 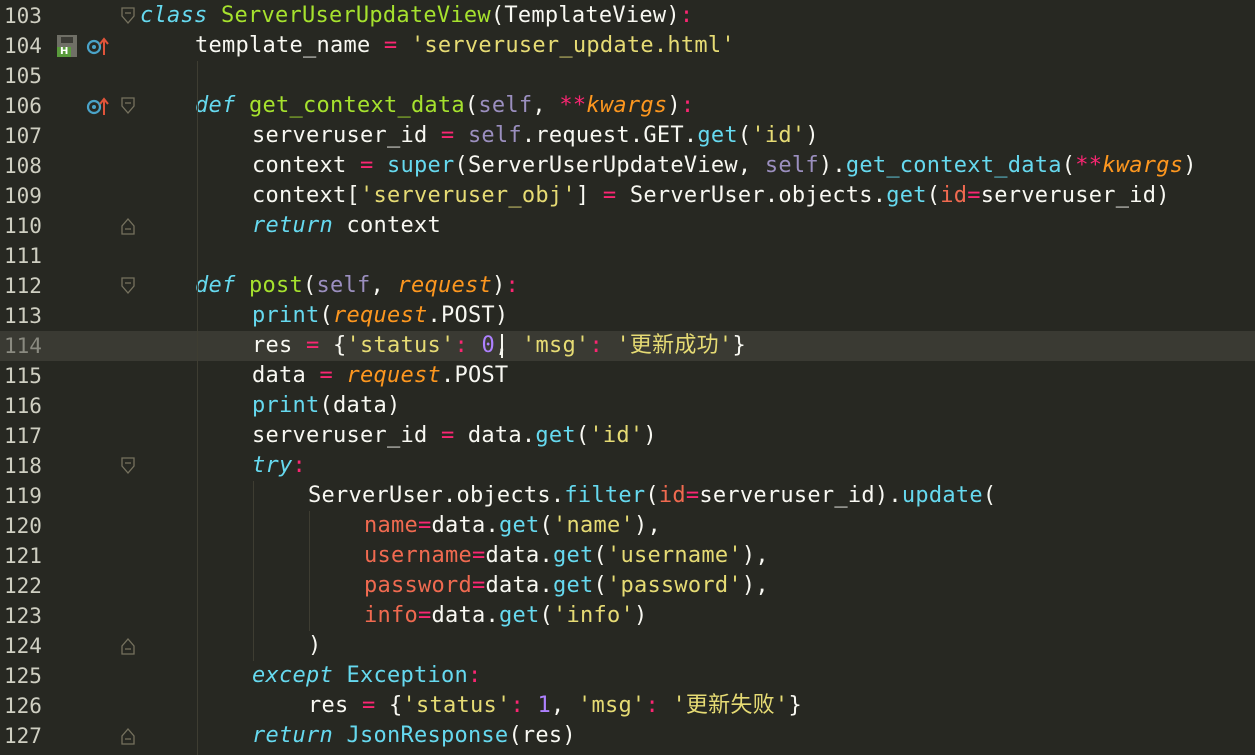 I want to click on code-line: 125 except Exception:, so click(x=627, y=676).